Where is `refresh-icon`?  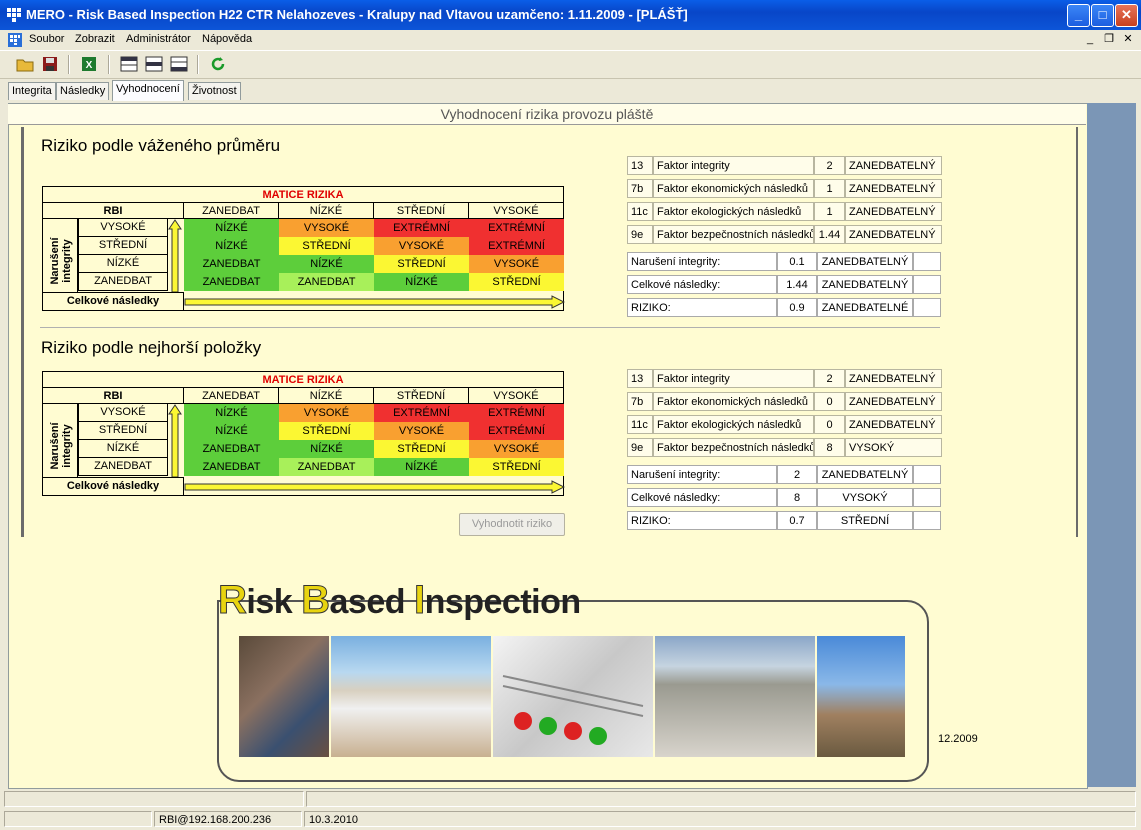
refresh-icon is located at coordinates (218, 64).